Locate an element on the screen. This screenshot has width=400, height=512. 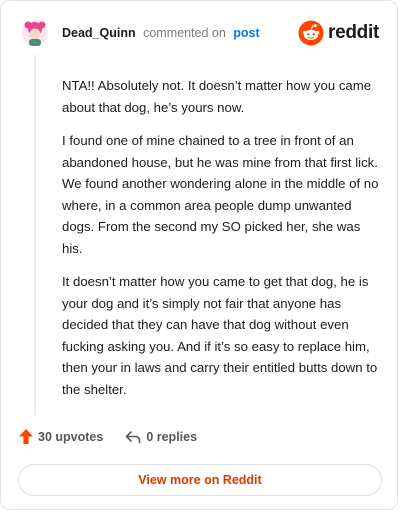
user-avatar is located at coordinates (35, 33).